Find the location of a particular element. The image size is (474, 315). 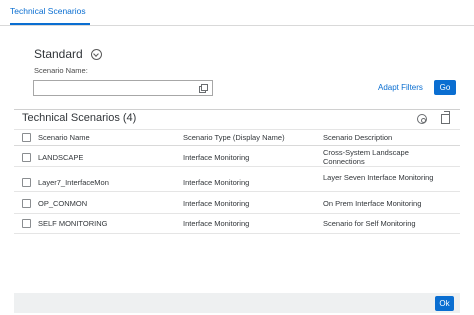

variant-header: Standard is located at coordinates (68, 54).